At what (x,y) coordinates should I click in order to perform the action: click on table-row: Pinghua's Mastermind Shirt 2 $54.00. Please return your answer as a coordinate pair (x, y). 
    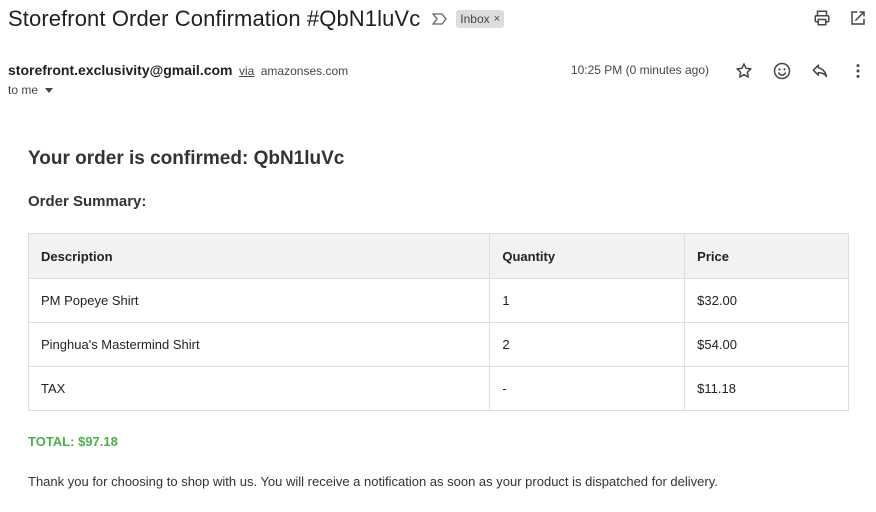
    Looking at the image, I should click on (438, 344).